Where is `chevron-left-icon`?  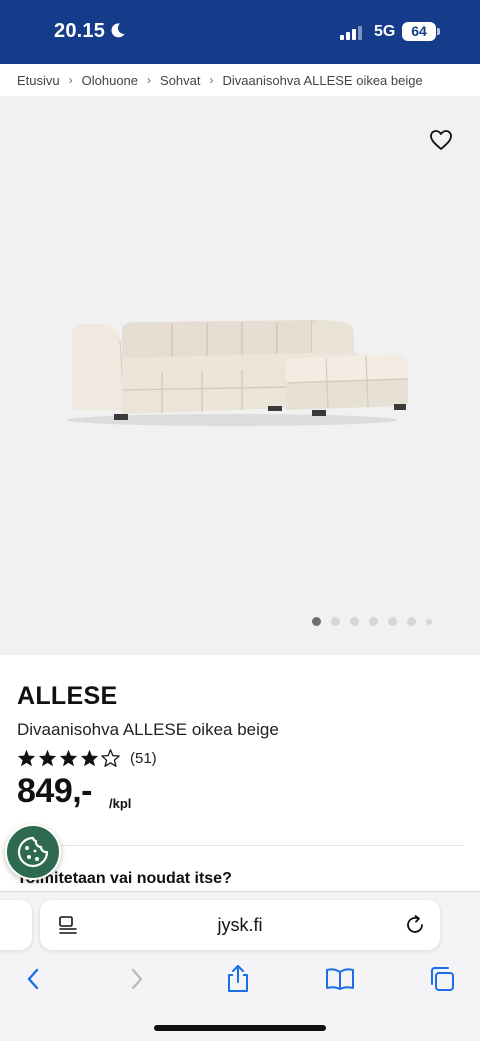 chevron-left-icon is located at coordinates (33, 979).